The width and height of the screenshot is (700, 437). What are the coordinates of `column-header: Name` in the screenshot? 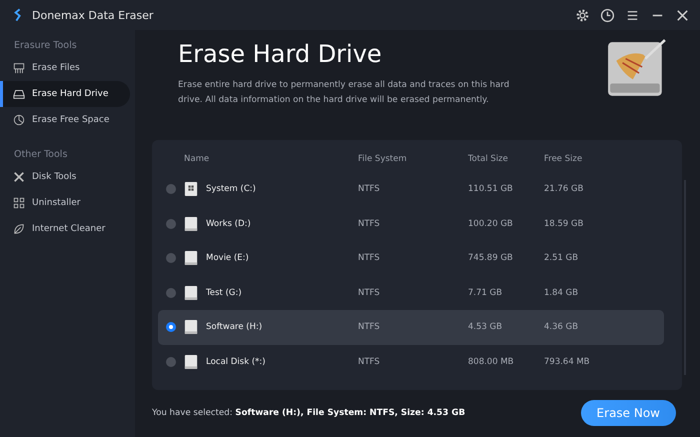 It's located at (197, 159).